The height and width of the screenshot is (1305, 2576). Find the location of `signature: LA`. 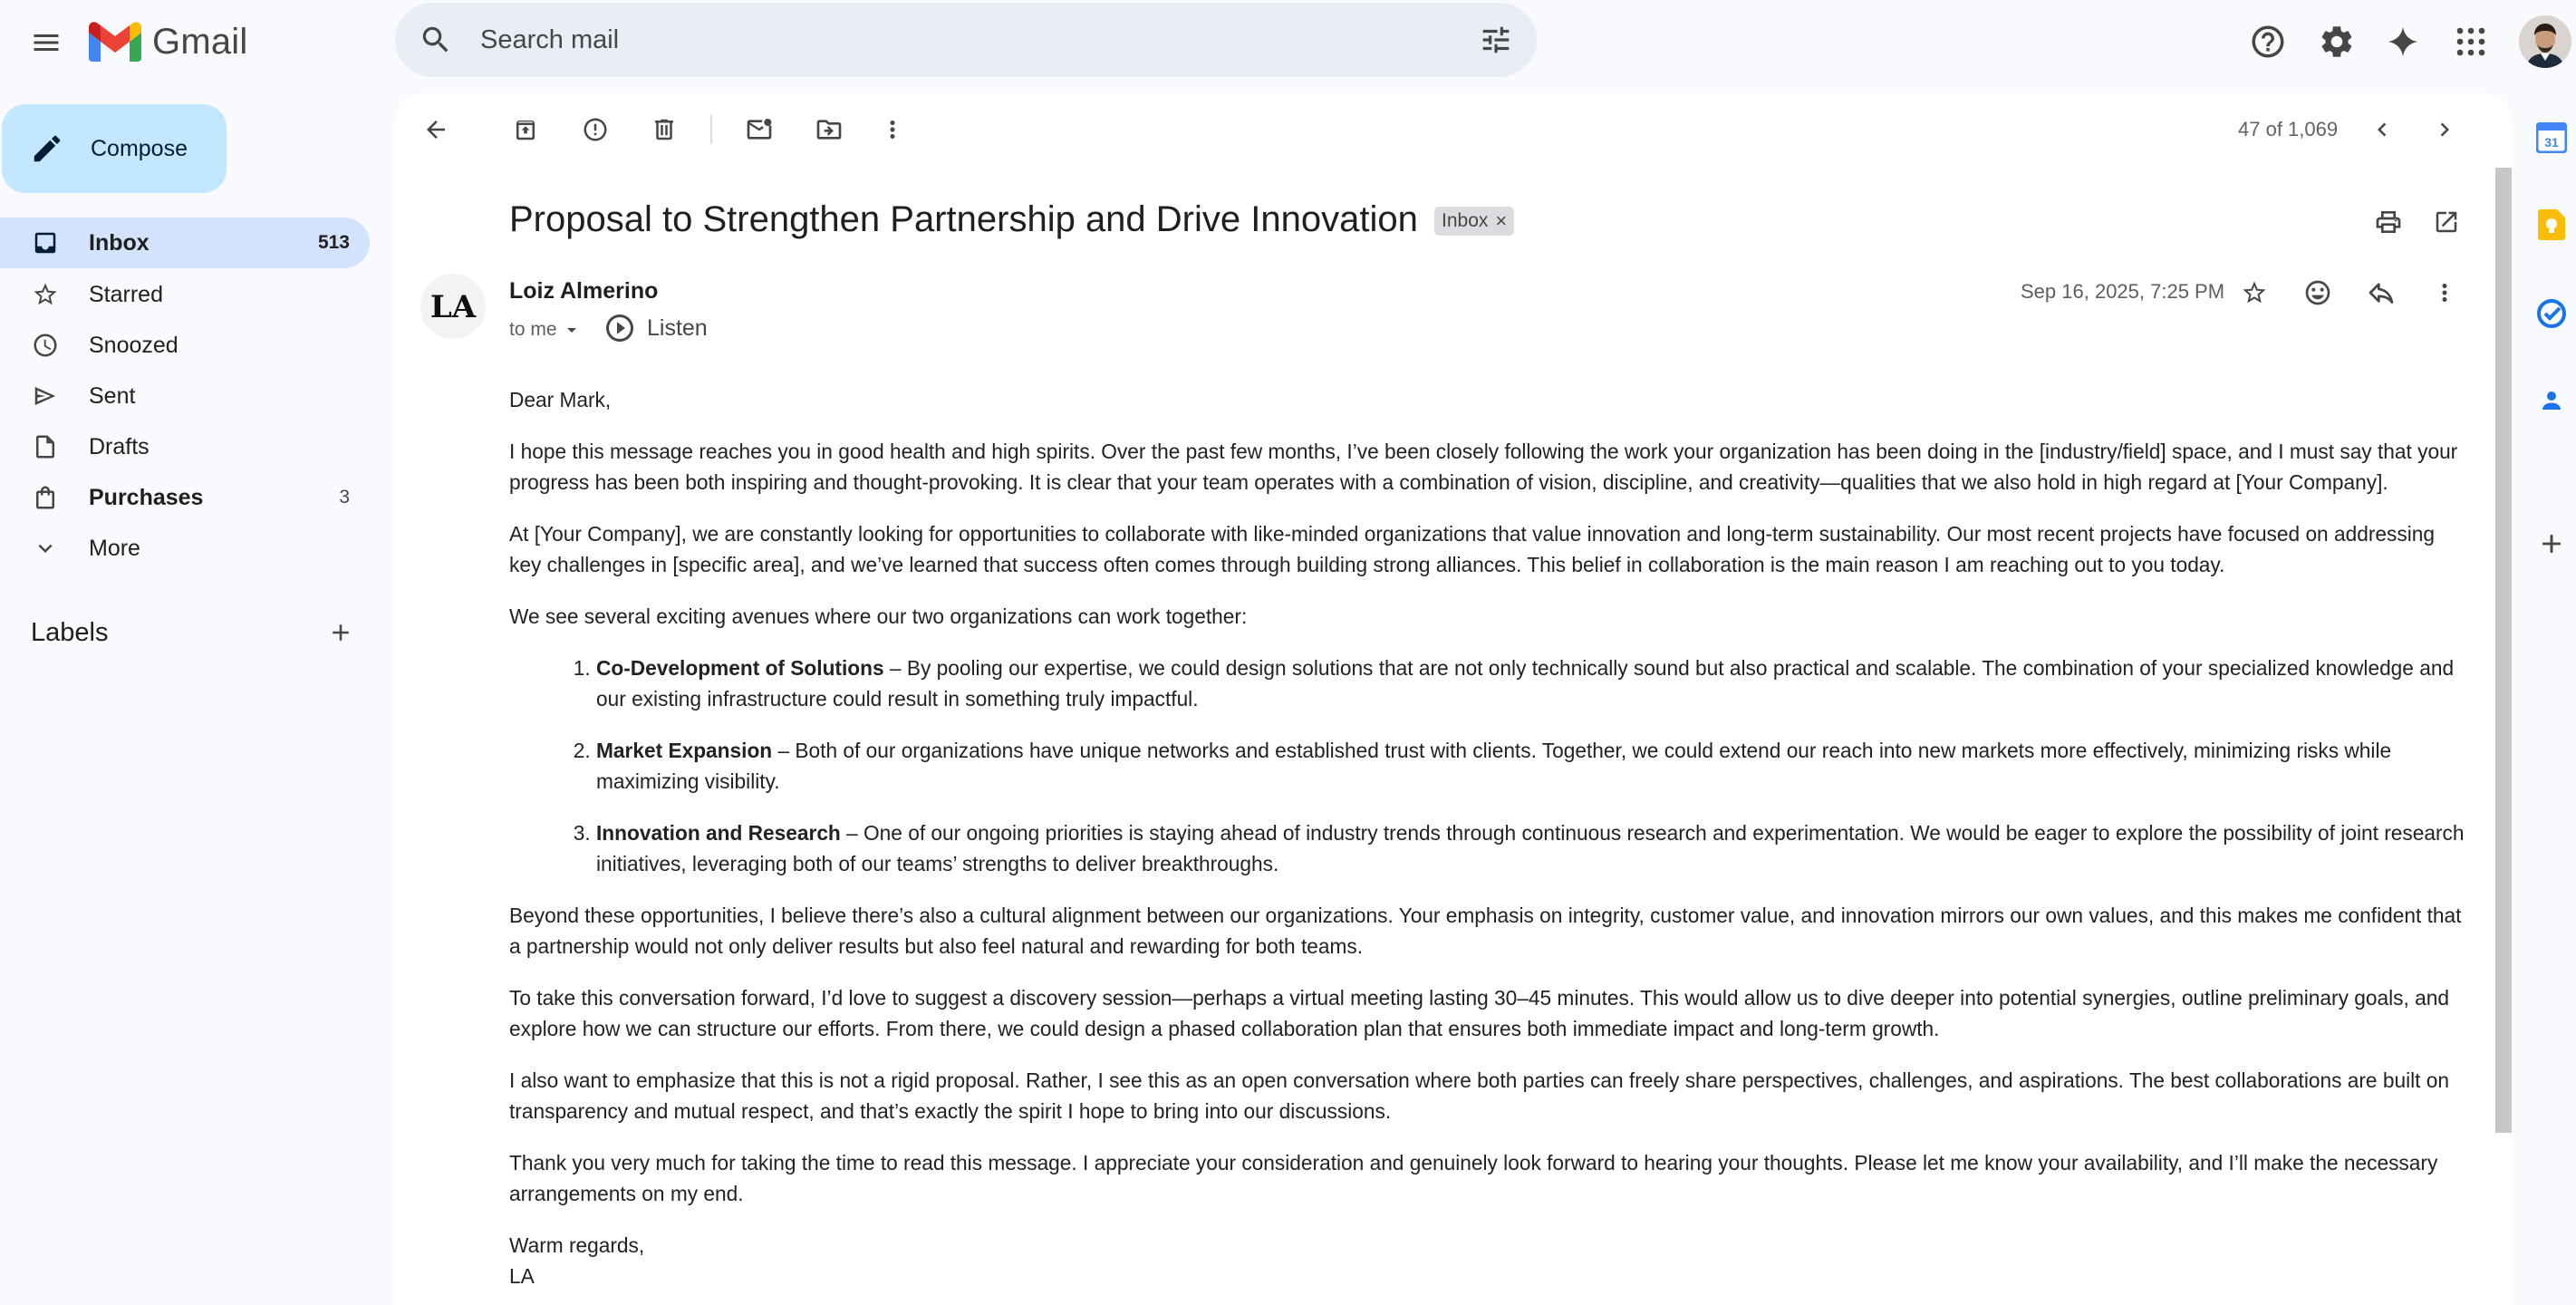

signature: LA is located at coordinates (522, 1276).